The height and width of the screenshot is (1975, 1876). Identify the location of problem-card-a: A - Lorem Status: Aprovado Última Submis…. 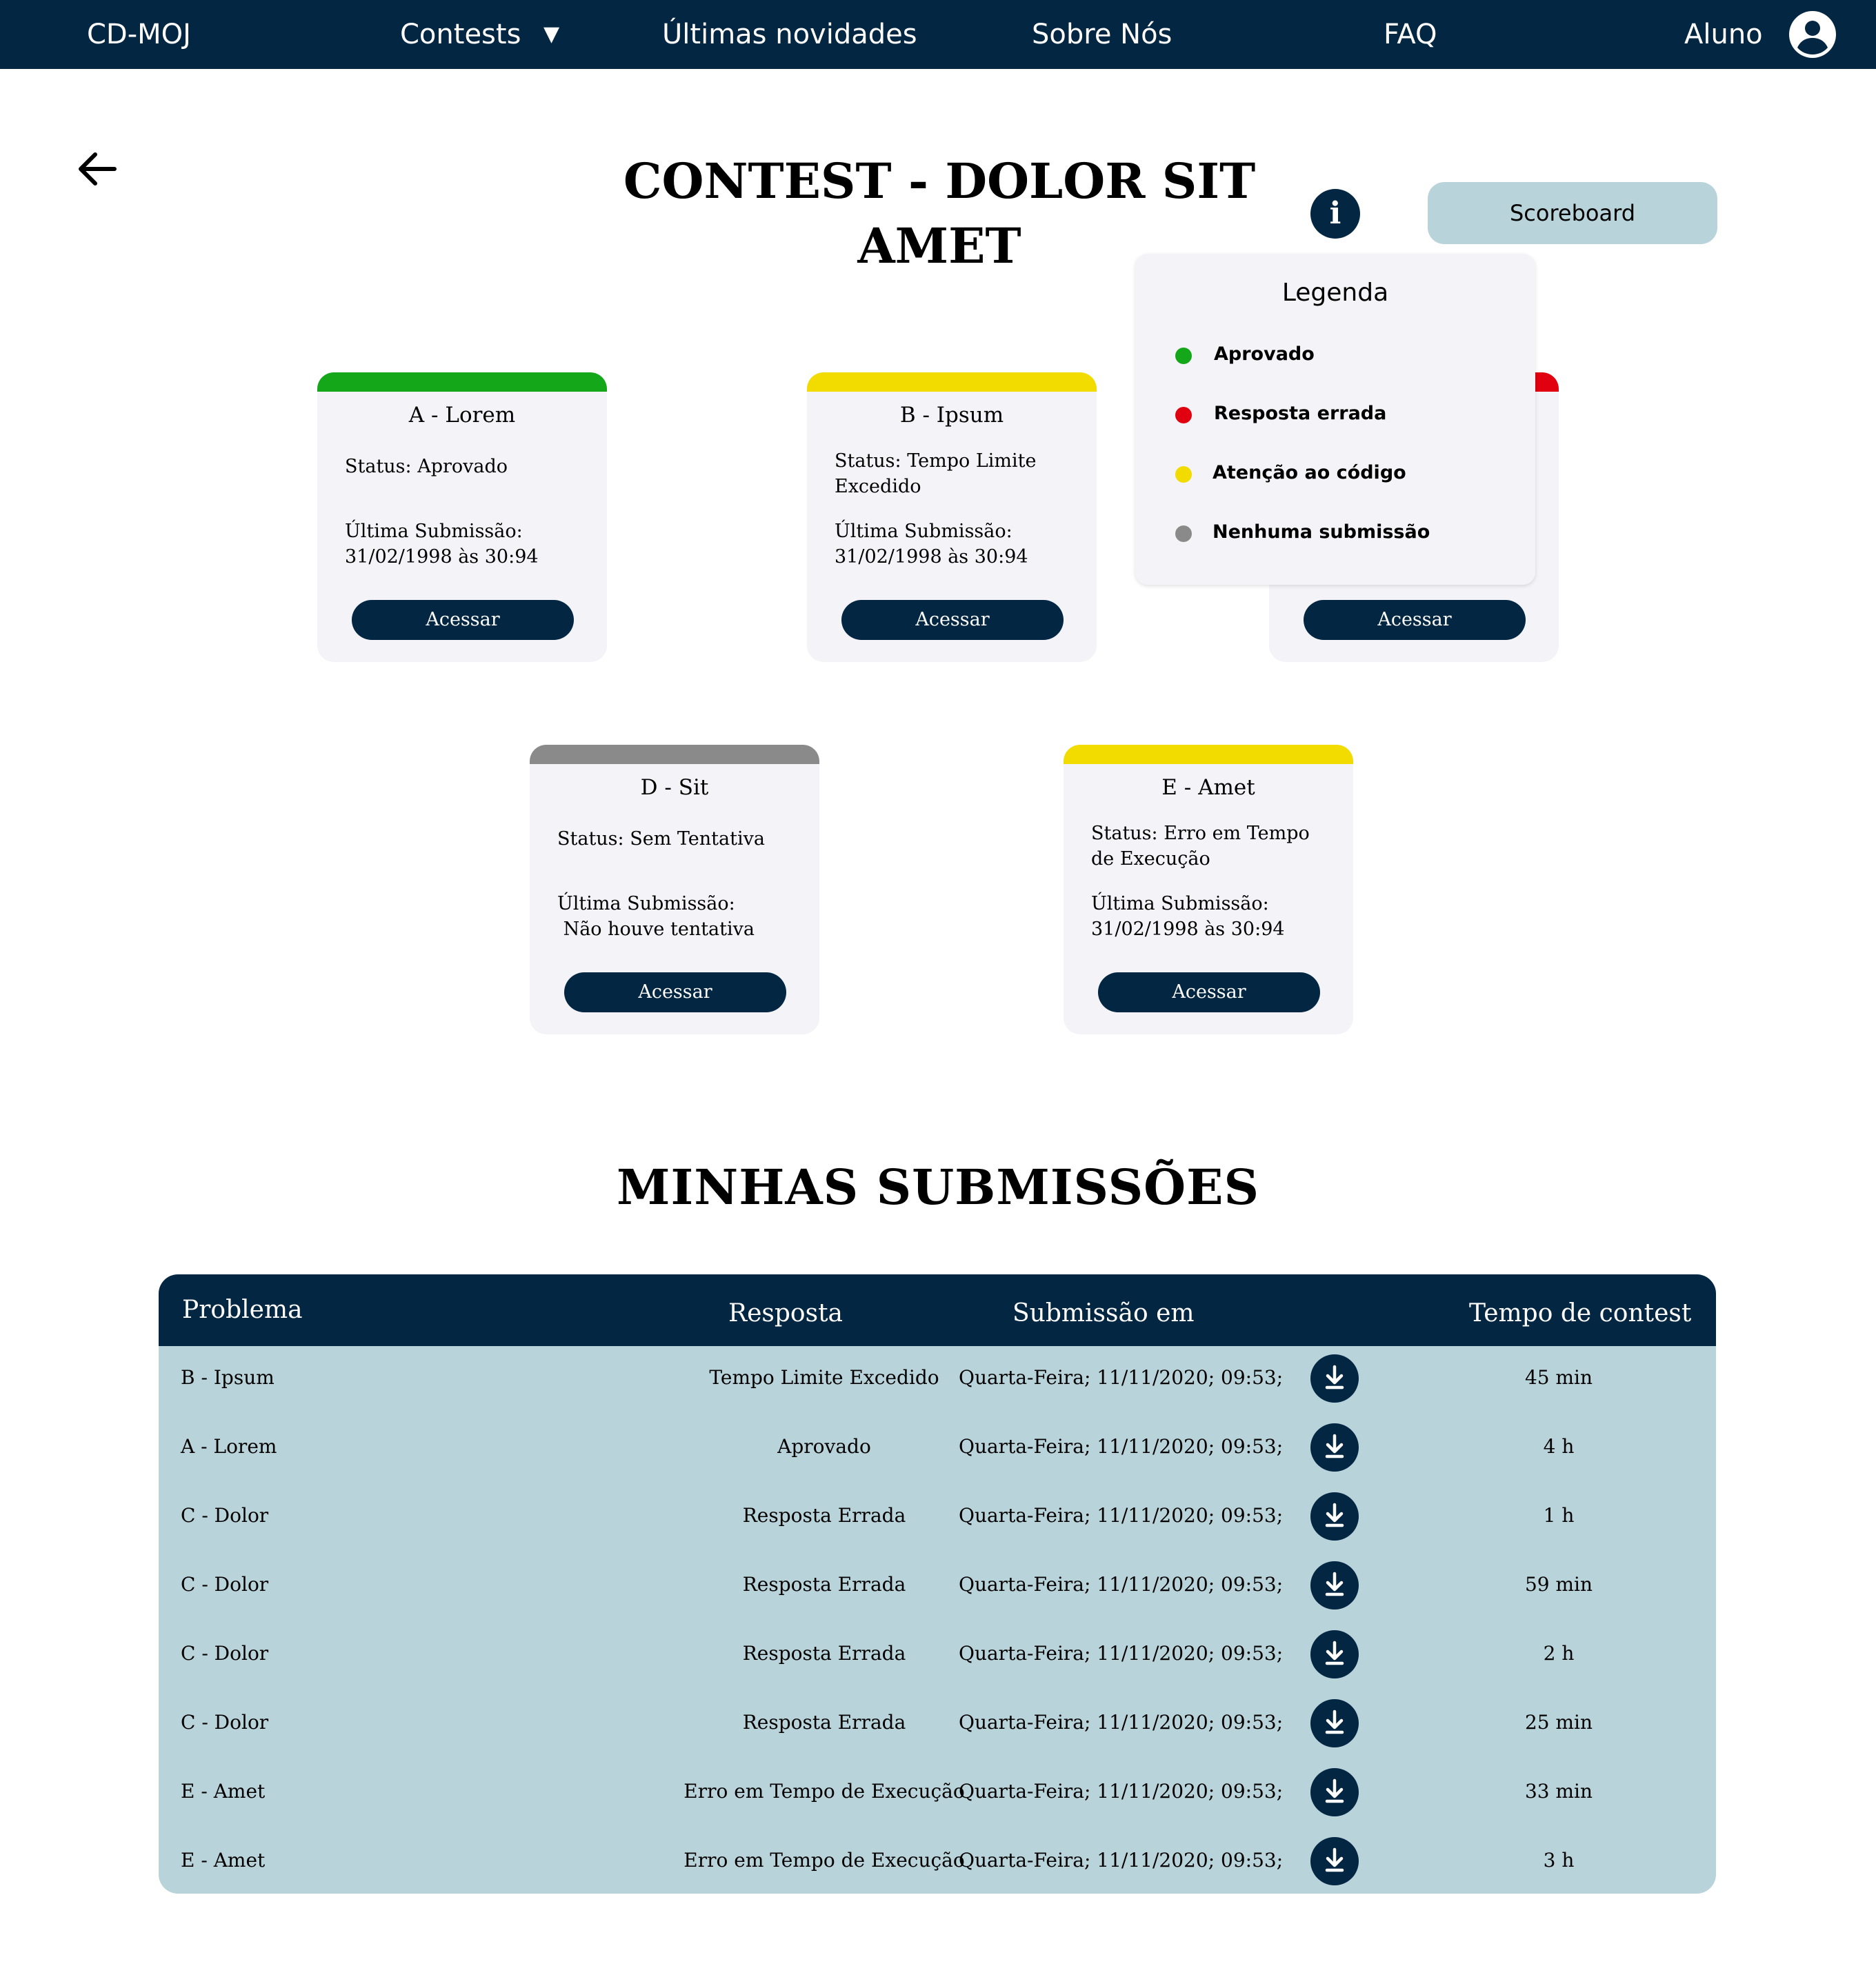
(462, 517).